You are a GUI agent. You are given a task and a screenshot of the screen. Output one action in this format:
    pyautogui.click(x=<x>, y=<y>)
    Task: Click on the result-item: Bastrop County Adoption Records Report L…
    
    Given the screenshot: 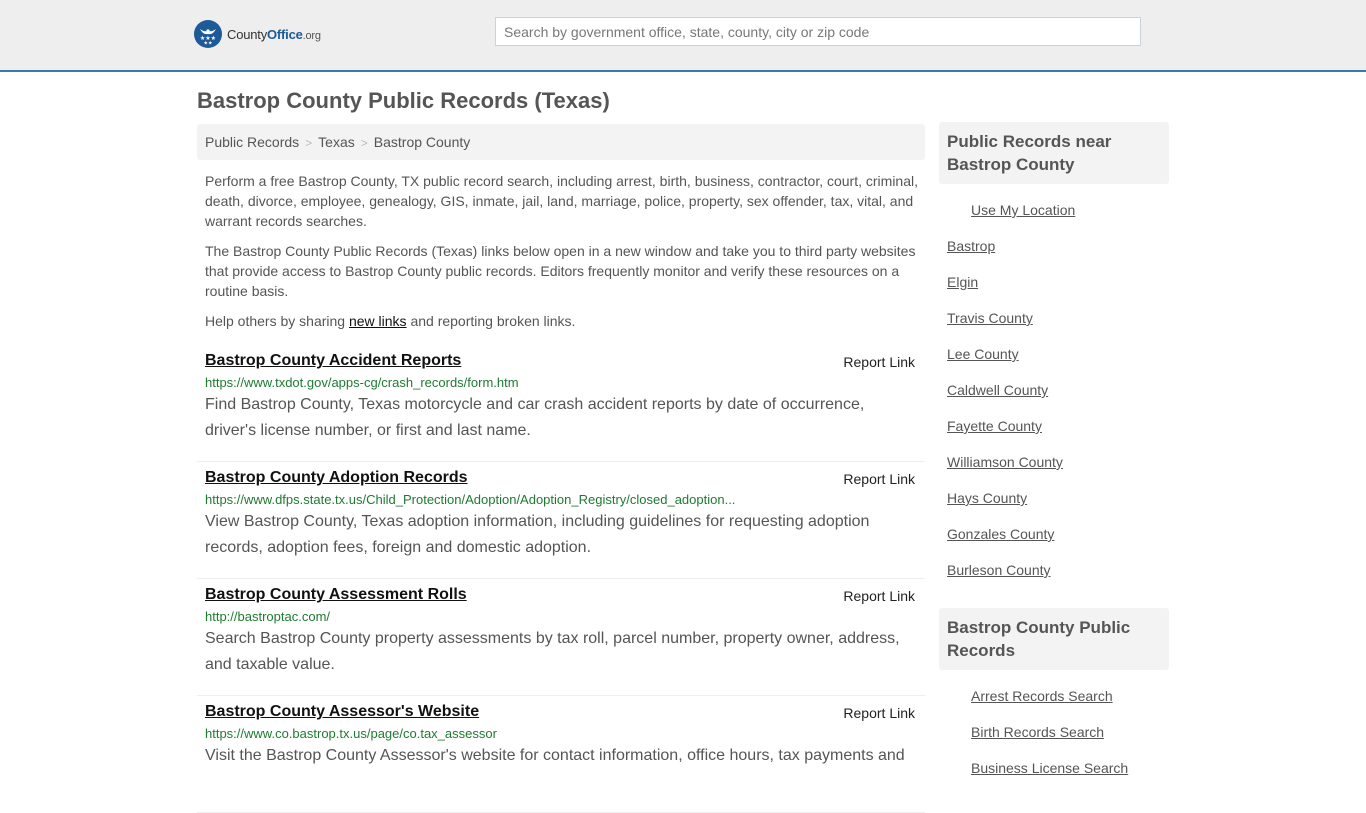 What is the action you would take?
    pyautogui.click(x=561, y=520)
    